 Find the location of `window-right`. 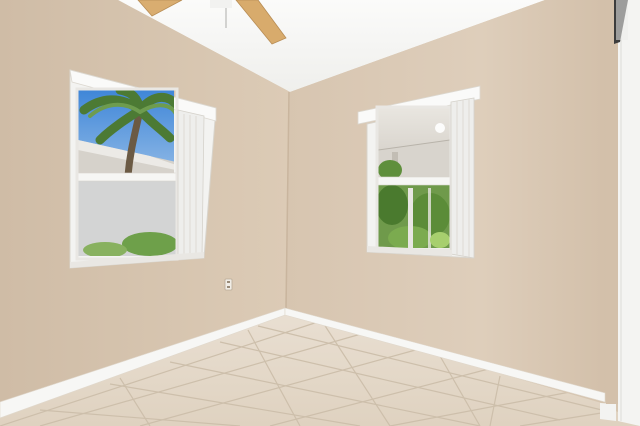

window-right is located at coordinates (419, 172).